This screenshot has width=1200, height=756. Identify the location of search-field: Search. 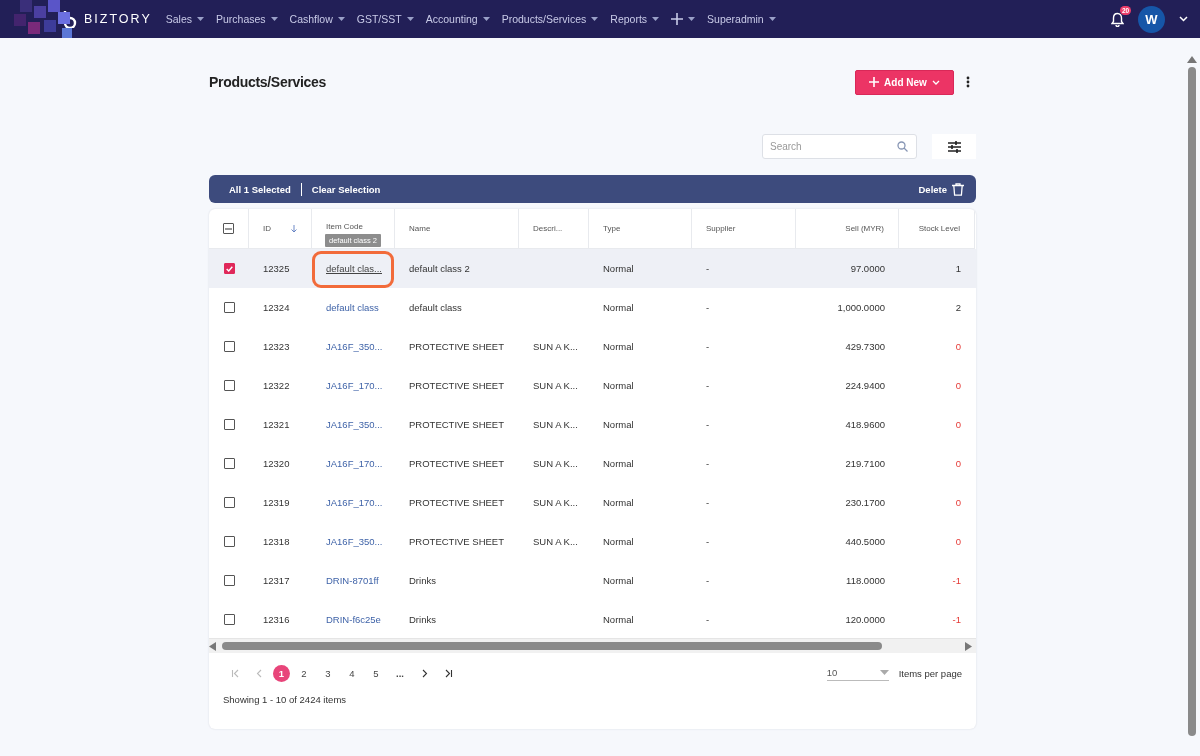
(839, 146).